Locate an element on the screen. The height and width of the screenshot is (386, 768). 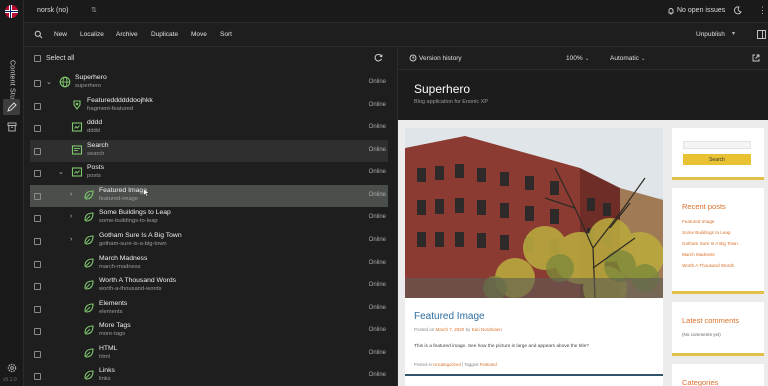
zoom-select: 100% ⌄ is located at coordinates (577, 58).